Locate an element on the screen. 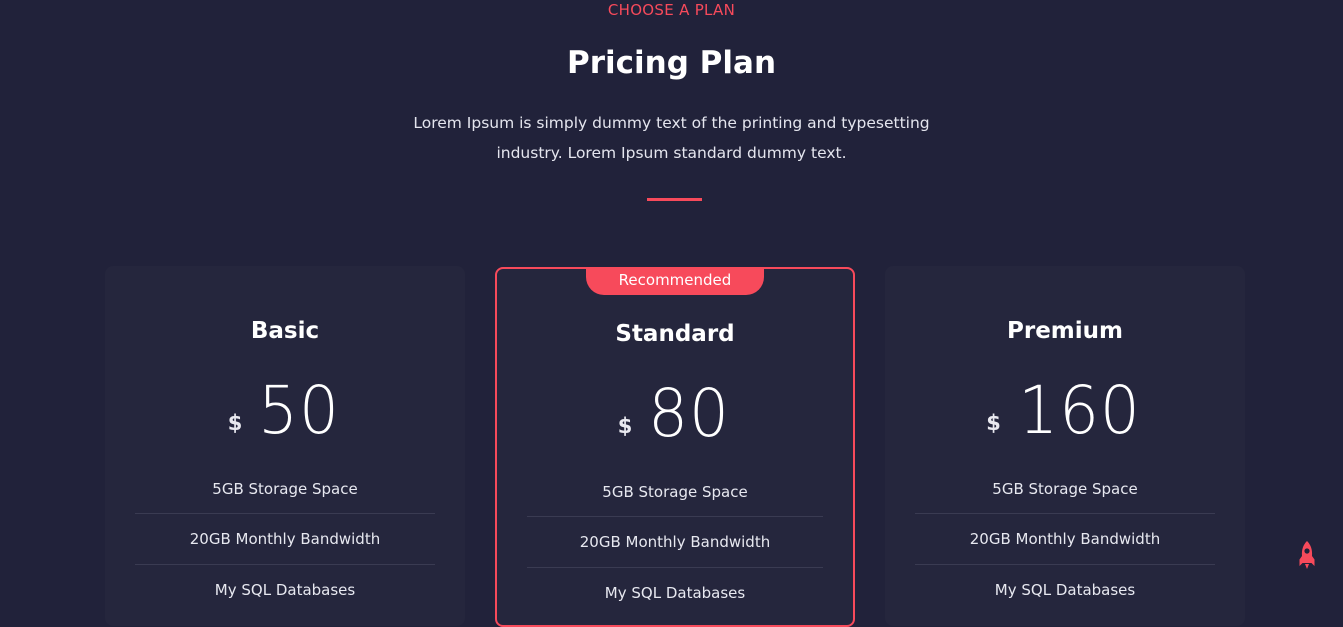  price-amount: 160 is located at coordinates (1079, 410).